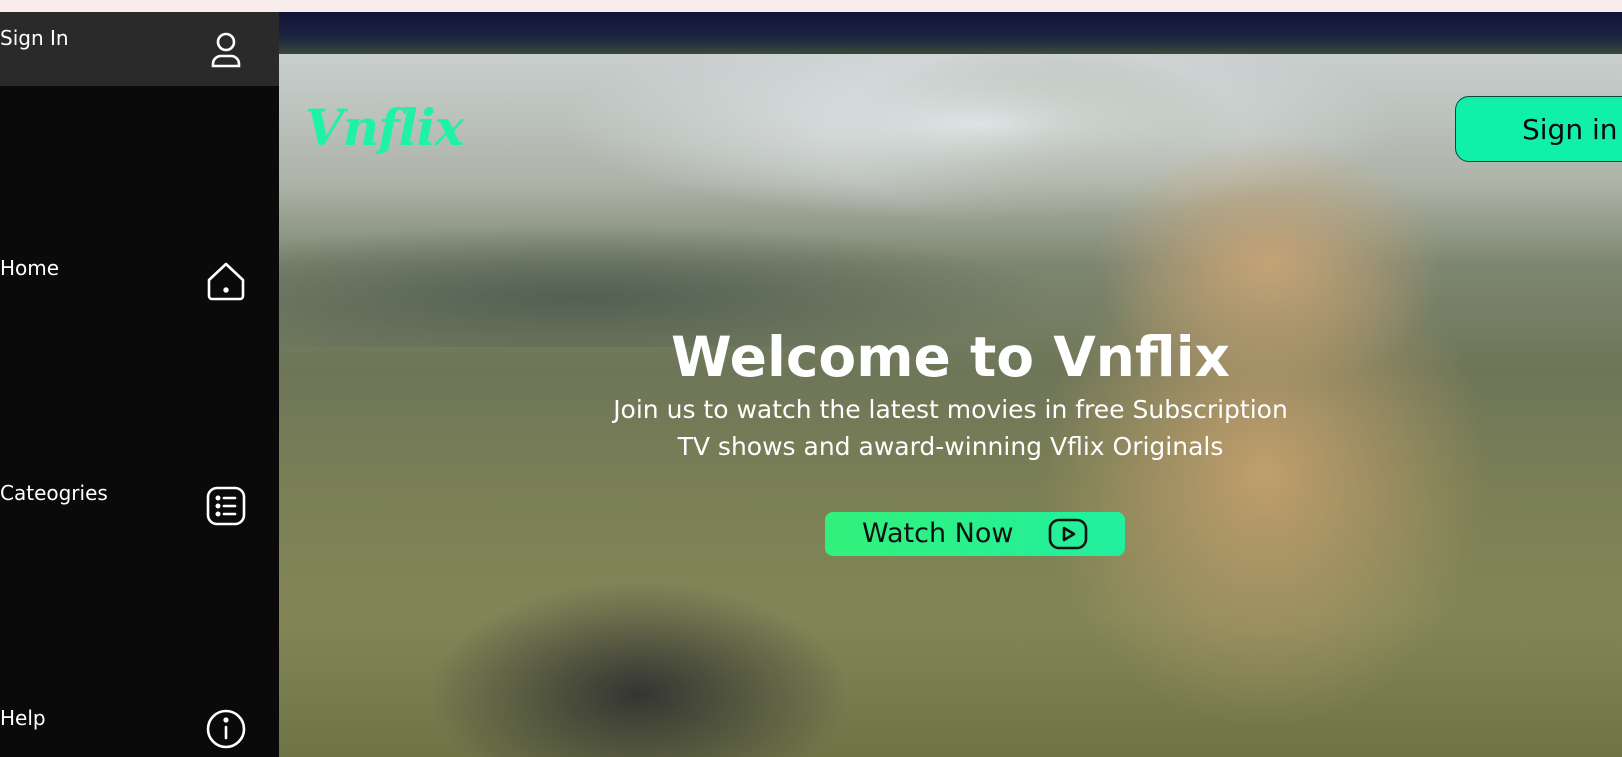 The height and width of the screenshot is (757, 1622). I want to click on logo: Vnflix, so click(384, 127).